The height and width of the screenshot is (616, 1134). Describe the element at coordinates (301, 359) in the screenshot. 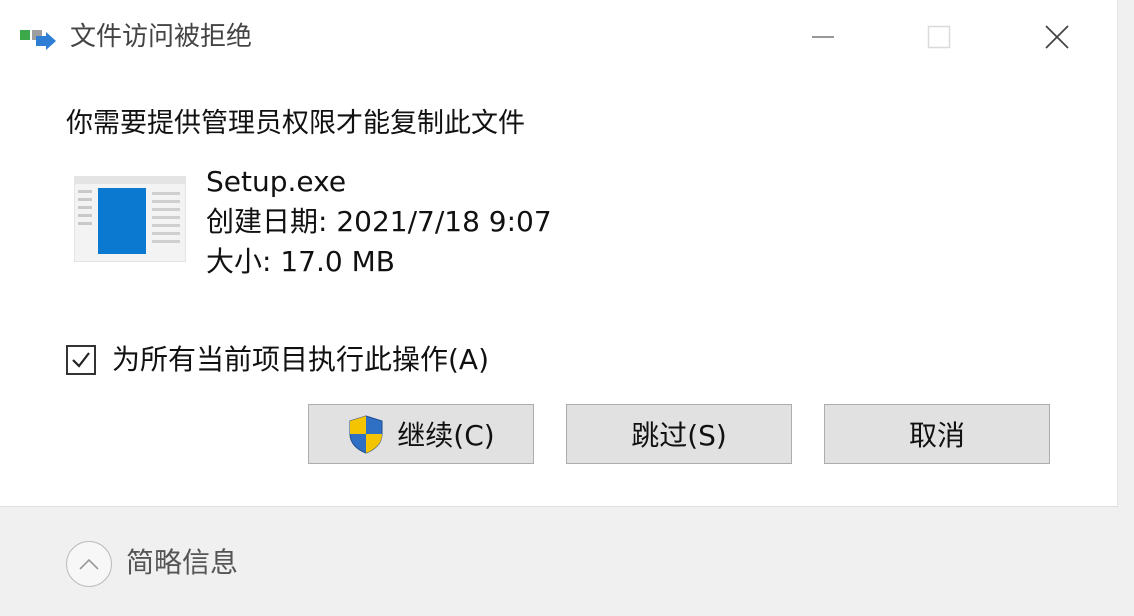

I see `apply-to-all-label: 为所有当前项目执行此操作(A)` at that location.